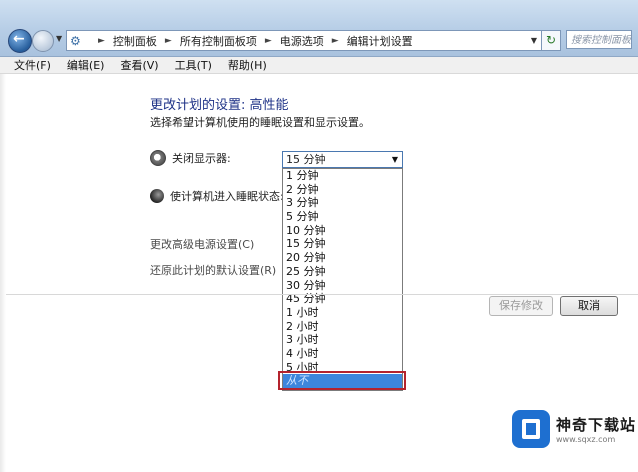 This screenshot has width=638, height=472. I want to click on breadcrumb-edit-plan: 编辑计划设置, so click(380, 41).